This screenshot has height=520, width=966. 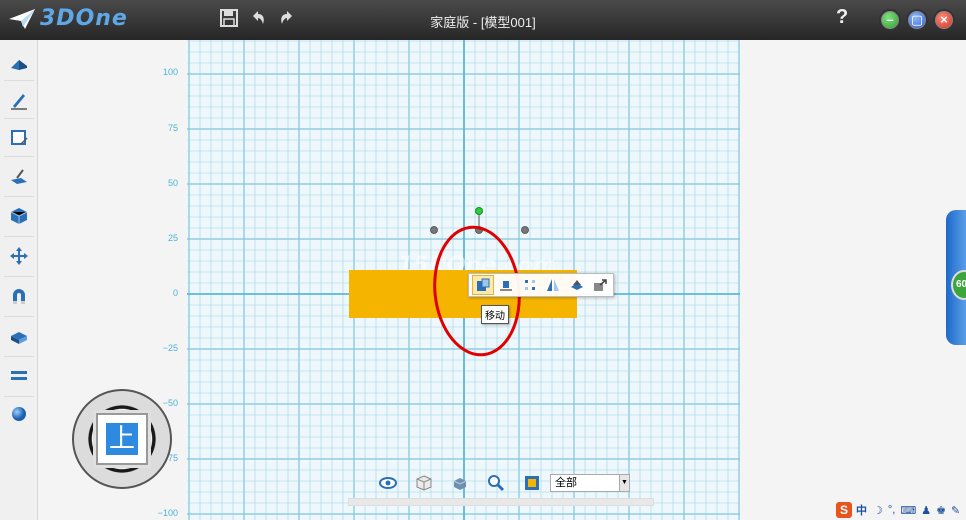 I want to click on title-bar: 3DOne 家庭版 - [模型001] ? – ▢ ×, so click(x=483, y=20).